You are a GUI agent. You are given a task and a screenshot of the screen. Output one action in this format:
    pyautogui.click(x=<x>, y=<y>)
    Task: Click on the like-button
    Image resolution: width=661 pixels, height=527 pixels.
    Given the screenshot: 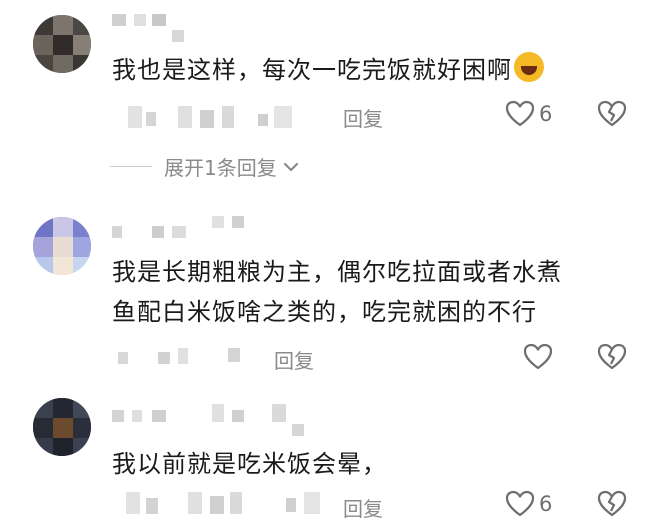 What is the action you would take?
    pyautogui.click(x=540, y=357)
    